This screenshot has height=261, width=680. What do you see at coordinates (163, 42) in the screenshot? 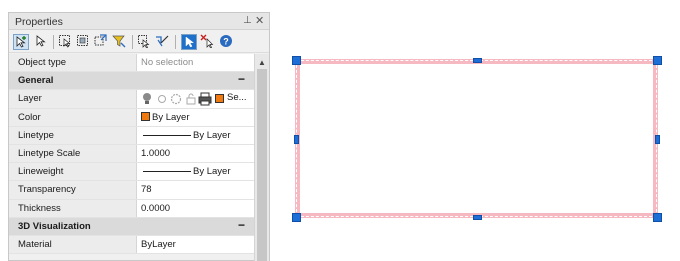
I see `filter-select-icon` at bounding box center [163, 42].